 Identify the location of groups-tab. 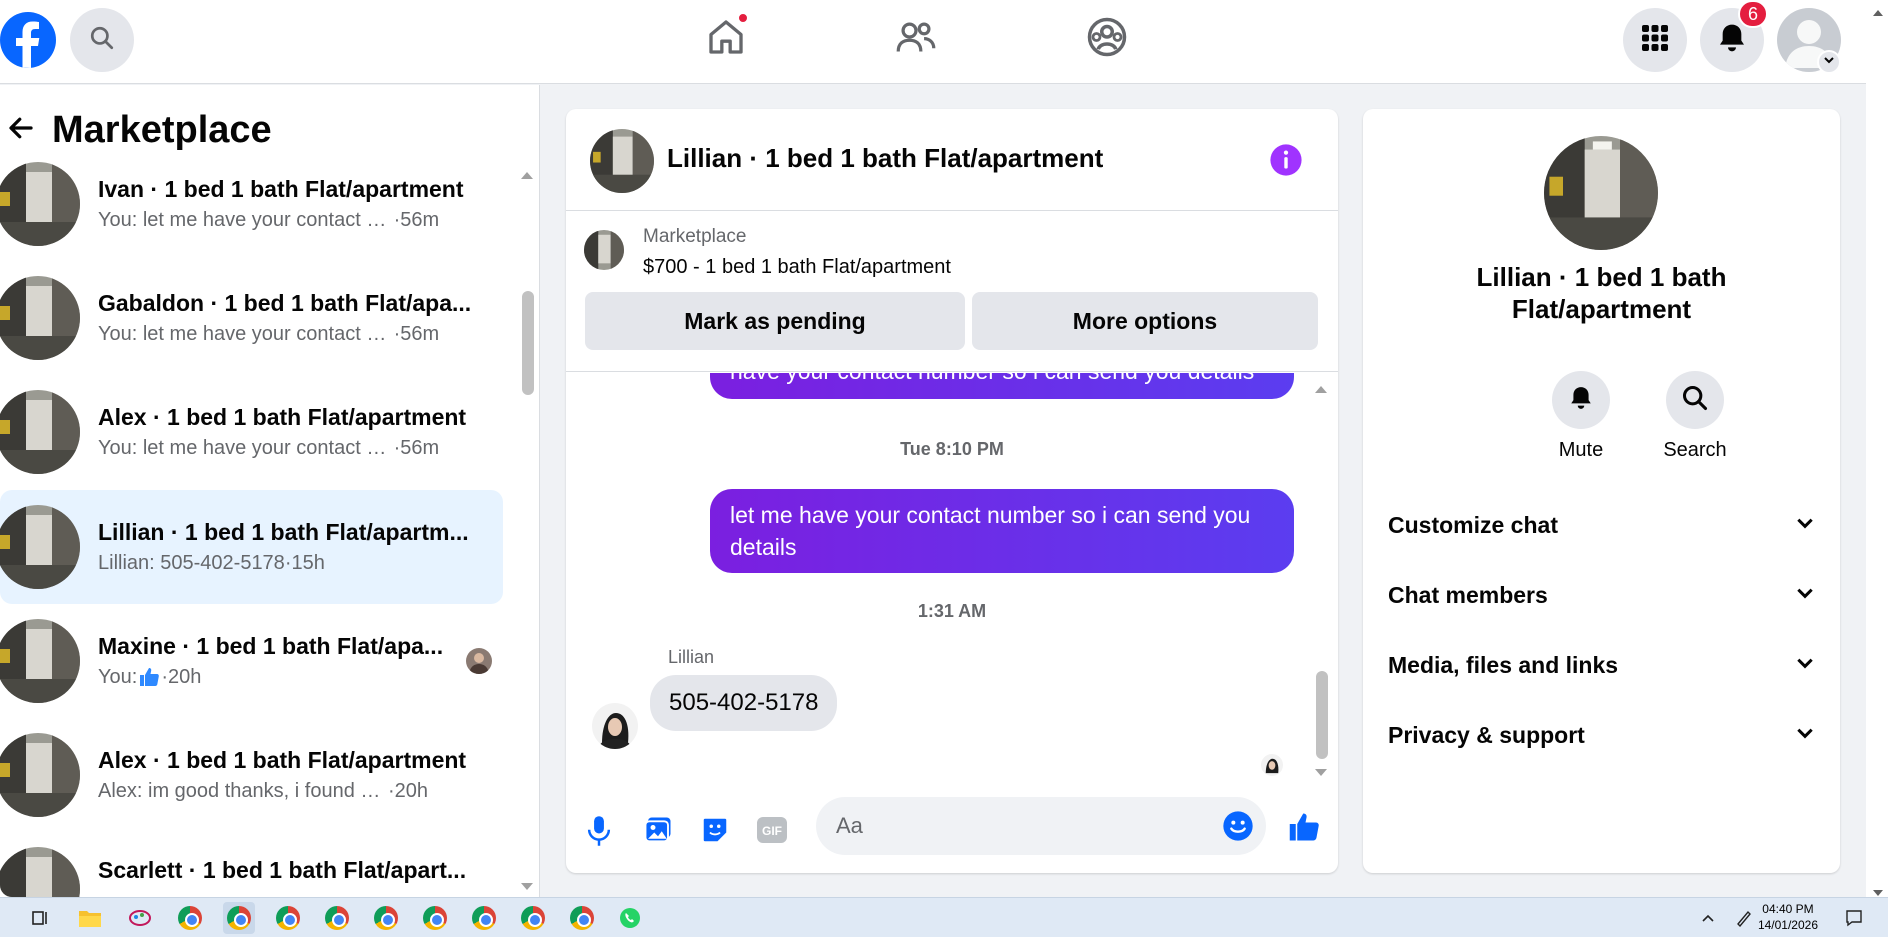
(1107, 39).